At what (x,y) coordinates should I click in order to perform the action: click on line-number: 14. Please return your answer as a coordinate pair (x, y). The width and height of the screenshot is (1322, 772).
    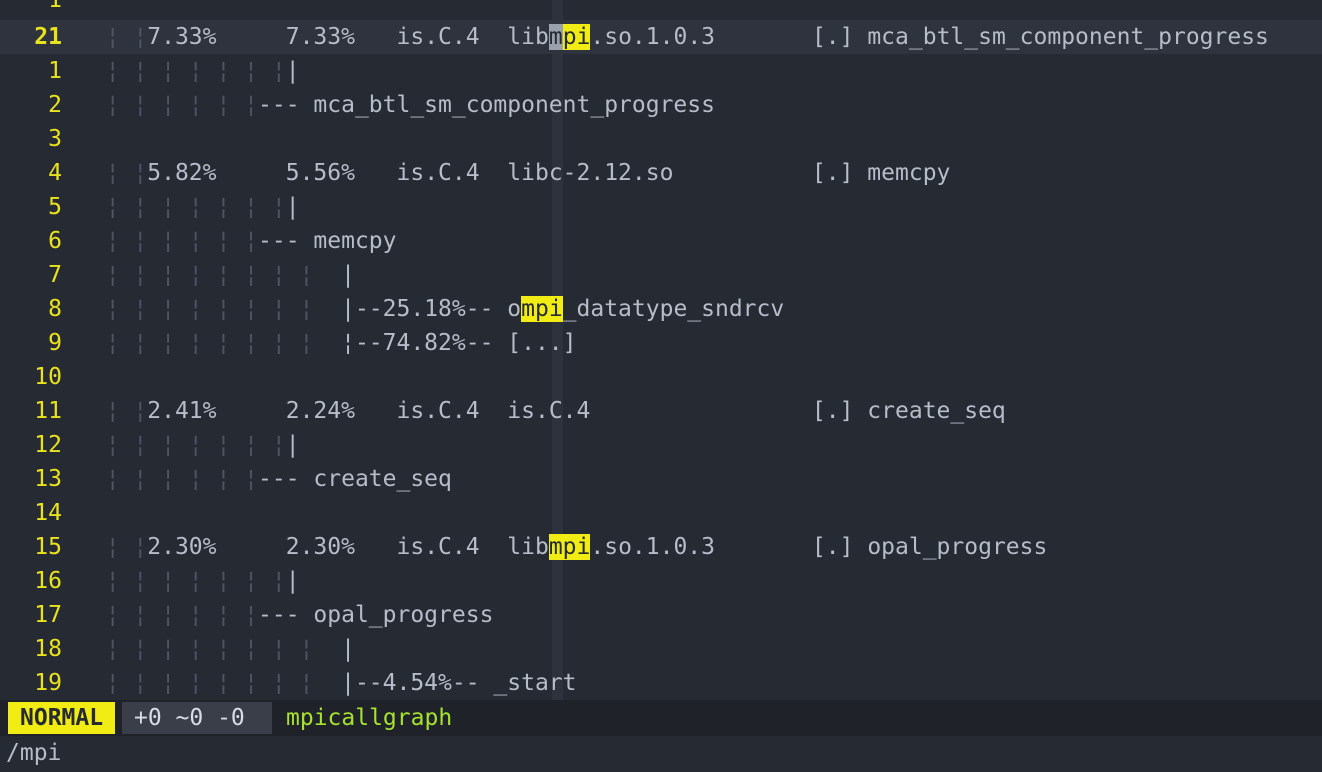
    Looking at the image, I should click on (48, 513).